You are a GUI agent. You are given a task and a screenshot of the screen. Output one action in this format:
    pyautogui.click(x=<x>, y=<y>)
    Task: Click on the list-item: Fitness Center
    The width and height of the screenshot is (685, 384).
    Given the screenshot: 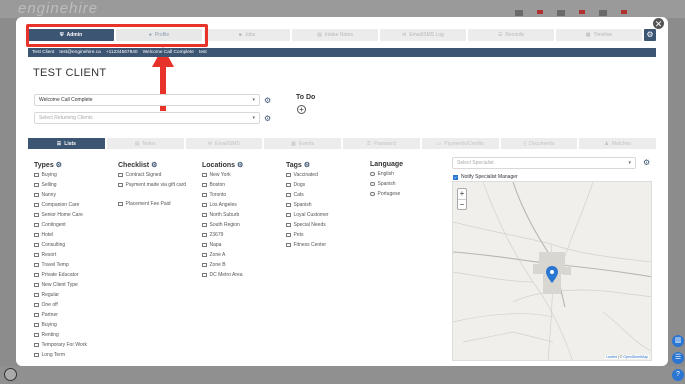 What is the action you would take?
    pyautogui.click(x=307, y=247)
    